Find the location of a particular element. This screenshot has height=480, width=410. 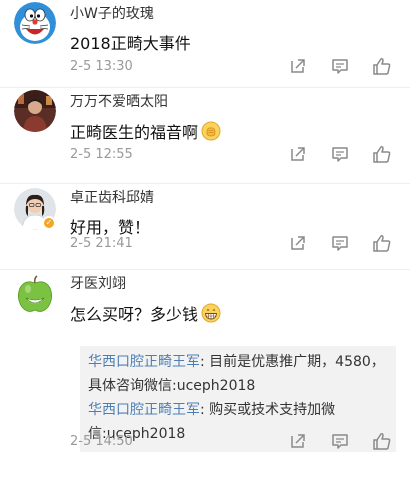

comment-meta: 2-5 14:50 is located at coordinates (234, 442).